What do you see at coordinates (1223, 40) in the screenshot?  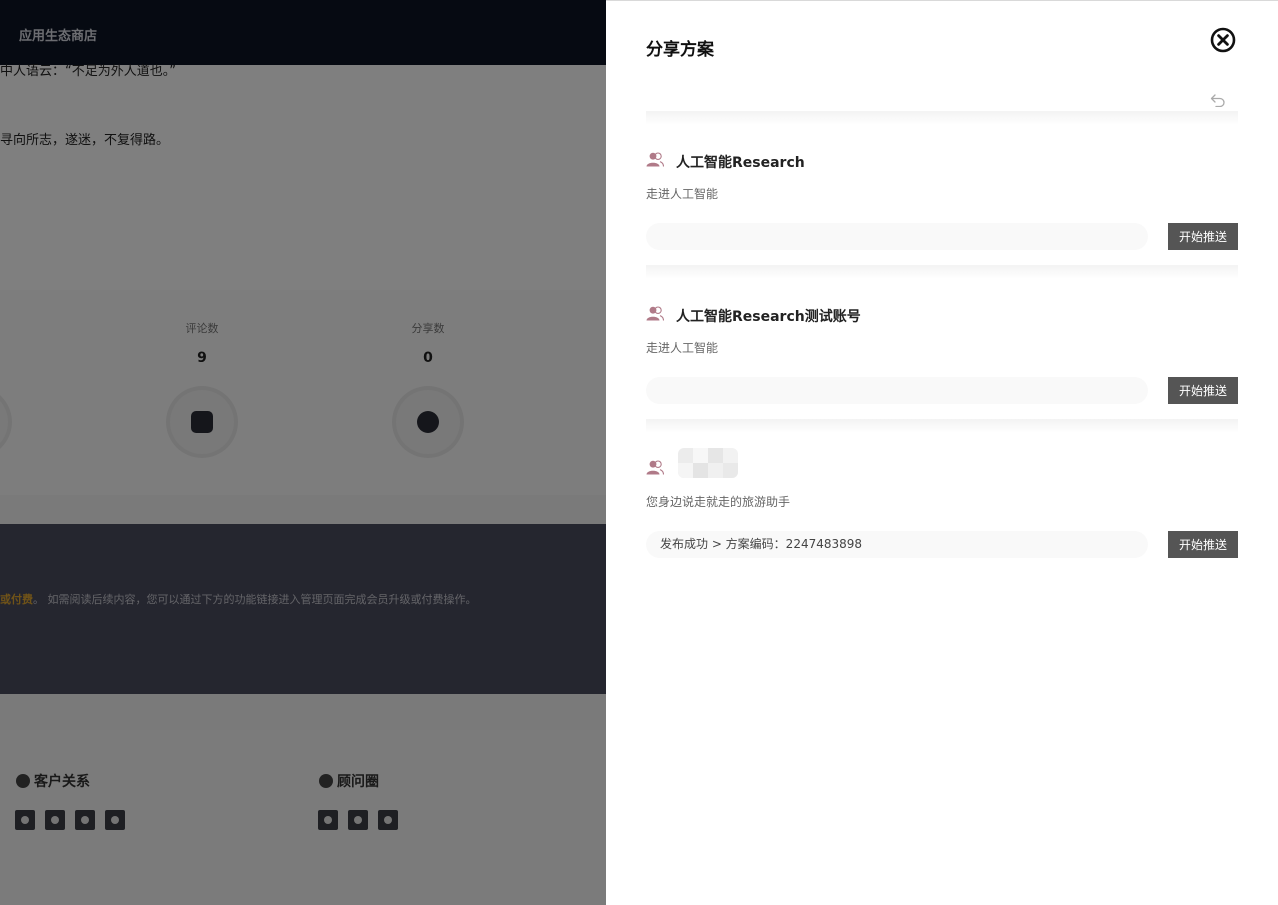 I see `close-circle-icon` at bounding box center [1223, 40].